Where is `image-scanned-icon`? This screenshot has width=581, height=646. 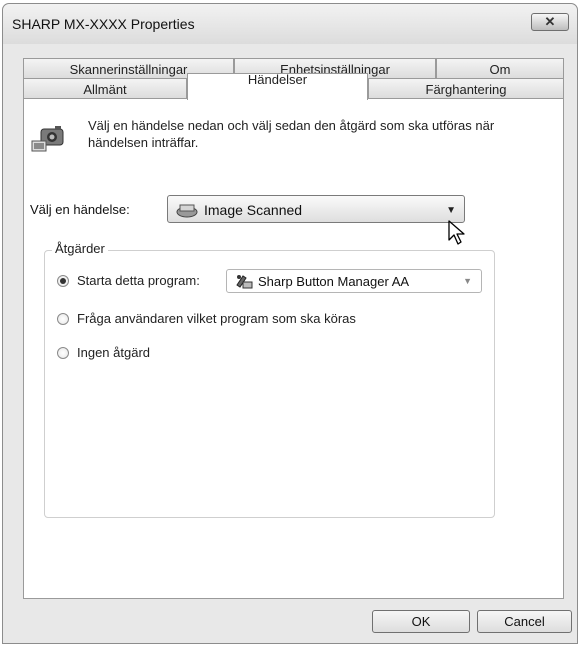
image-scanned-icon is located at coordinates (187, 211).